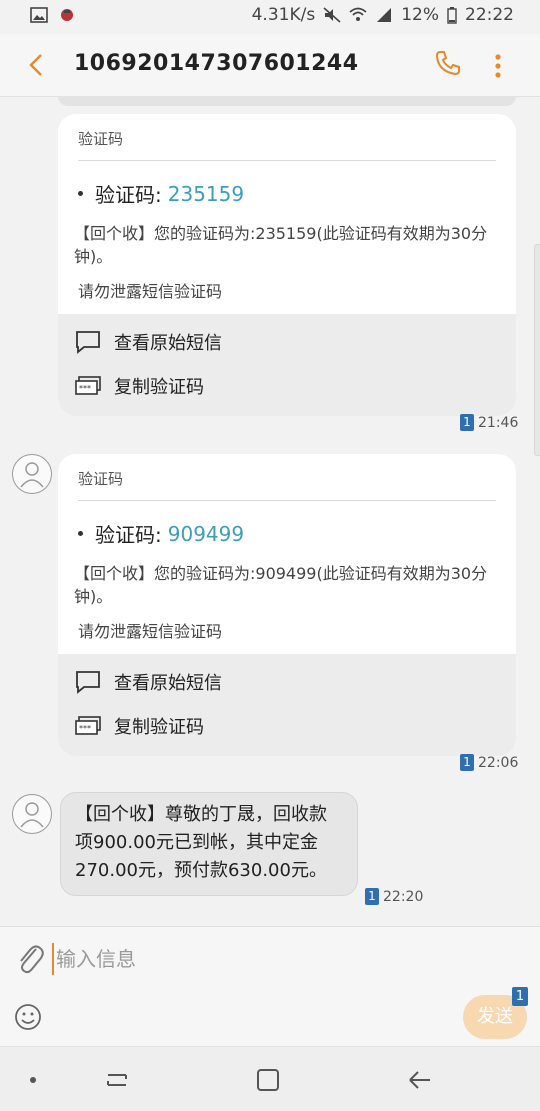 The image size is (540, 1111). I want to click on message-input: 输入信息, so click(232, 959).